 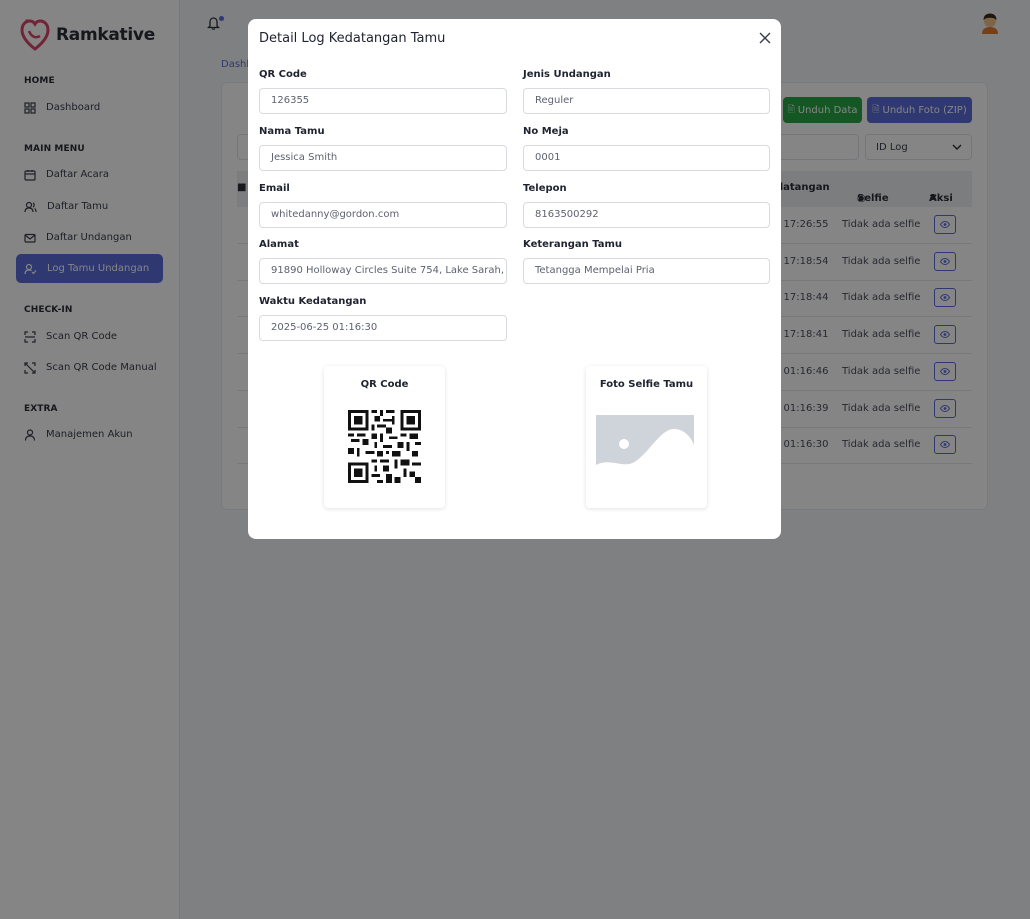 I want to click on phone-field: 8163500292, so click(x=646, y=215).